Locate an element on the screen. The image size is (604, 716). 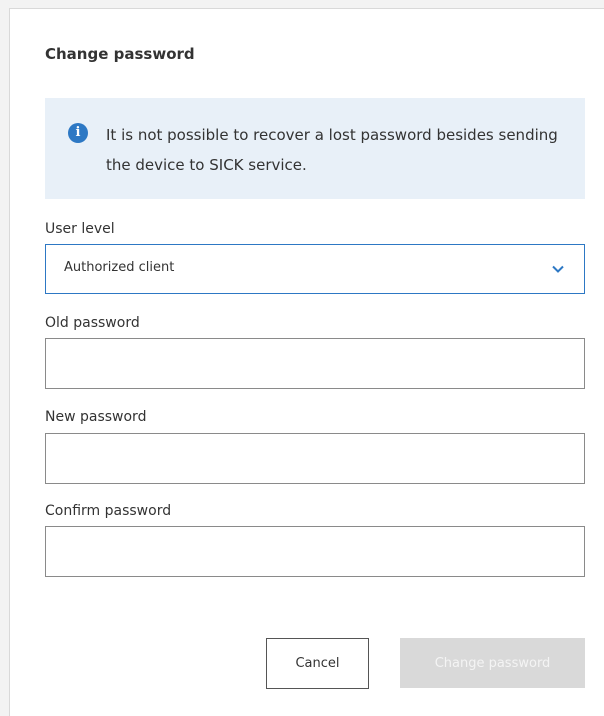
confirm-password-label: Confirm password is located at coordinates (108, 511).